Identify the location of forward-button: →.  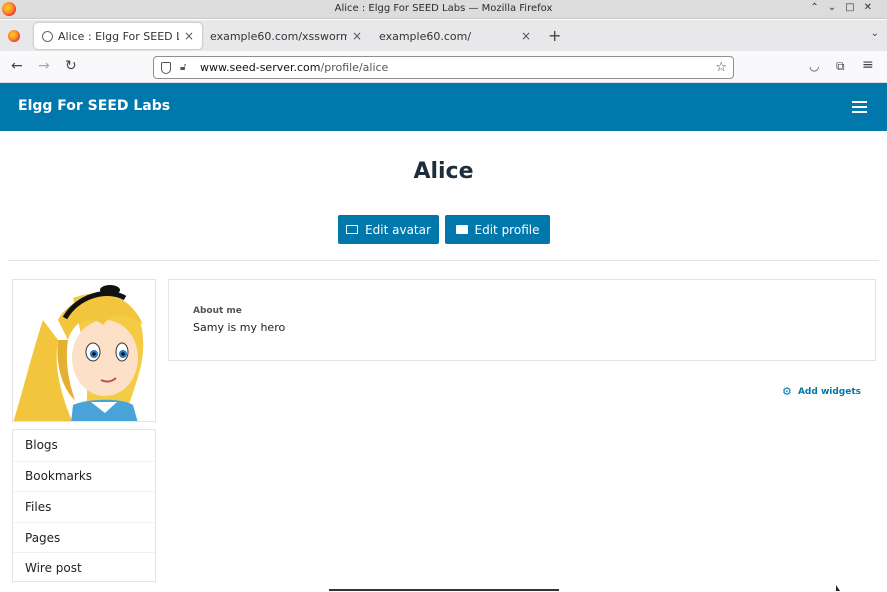
(44, 66).